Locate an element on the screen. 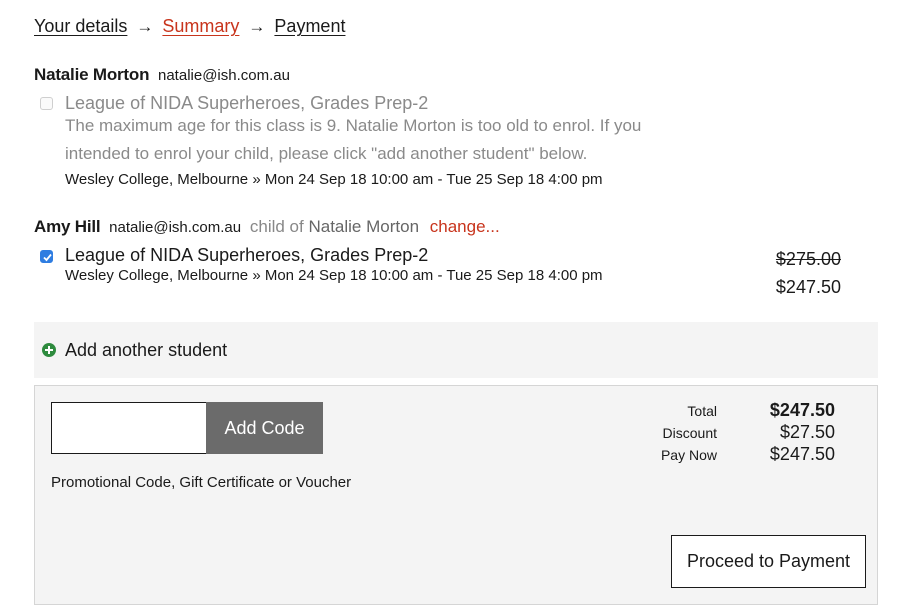 The height and width of the screenshot is (606, 900). pay-now-value: $247.50 is located at coordinates (802, 454).